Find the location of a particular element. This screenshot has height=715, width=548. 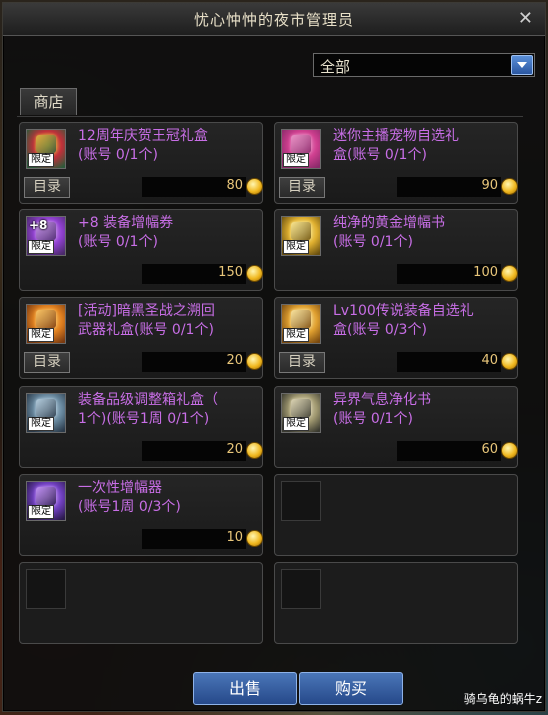

purify-book-icon is located at coordinates (301, 408).